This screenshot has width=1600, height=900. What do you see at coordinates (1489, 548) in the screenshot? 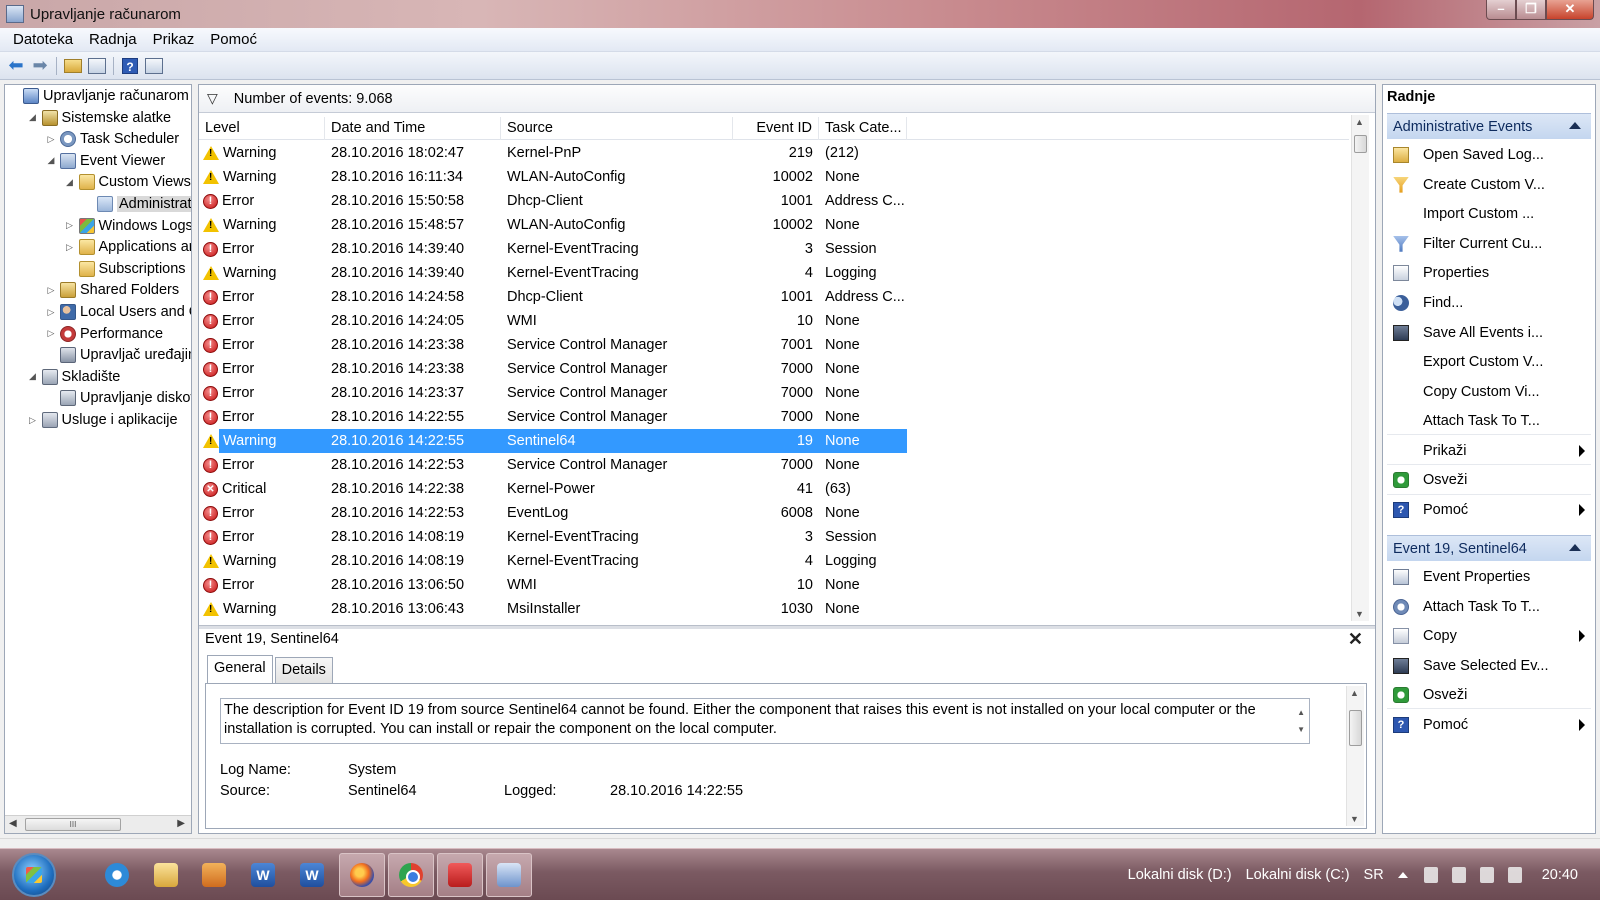
I see `actions-section-header: Event 19, Sentinel64` at bounding box center [1489, 548].